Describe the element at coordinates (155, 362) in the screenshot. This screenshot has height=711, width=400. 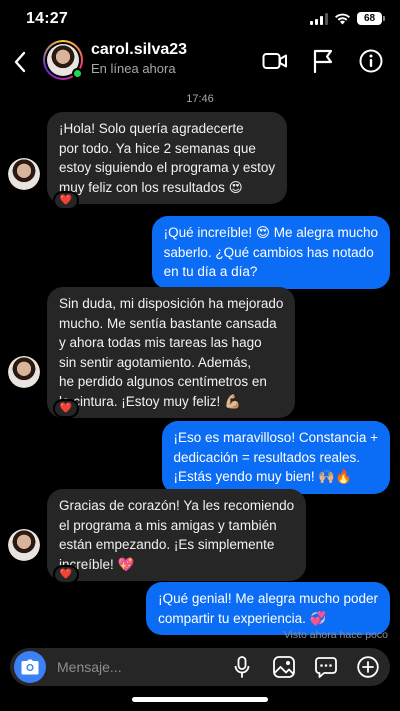
I see `message-line: sin sentir agotamiento. Además,` at that location.